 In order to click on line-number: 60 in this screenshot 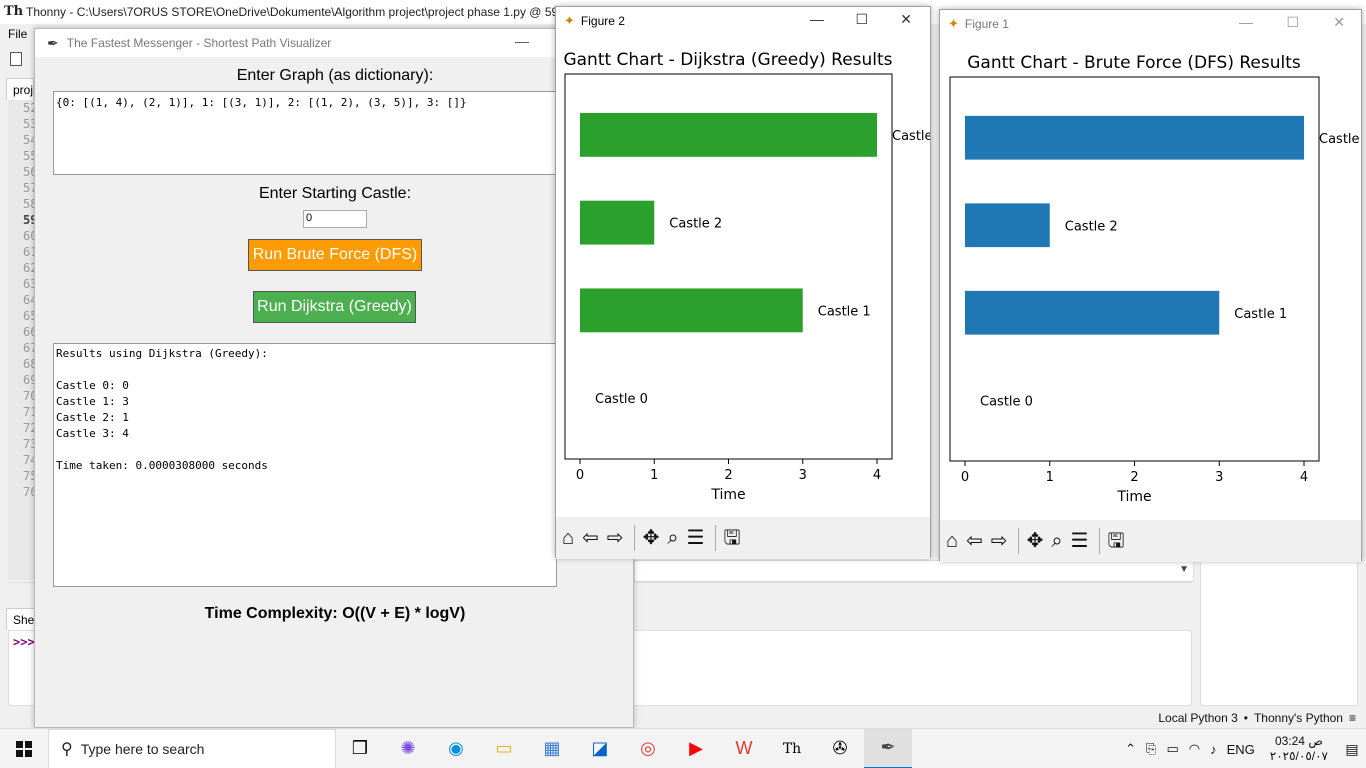, I will do `click(30, 236)`.